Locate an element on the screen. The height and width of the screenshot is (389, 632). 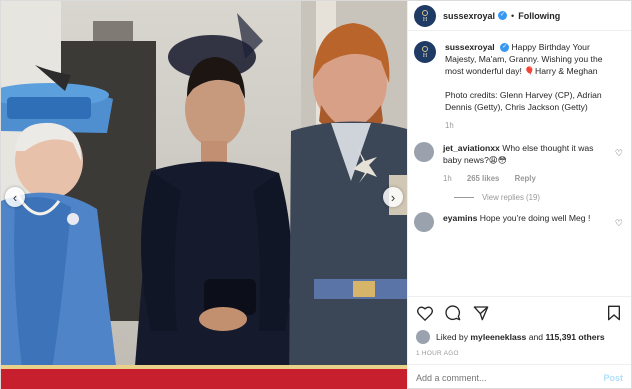
comment-body: eyamins Hope you're doing well Meg ! is located at coordinates (527, 218).